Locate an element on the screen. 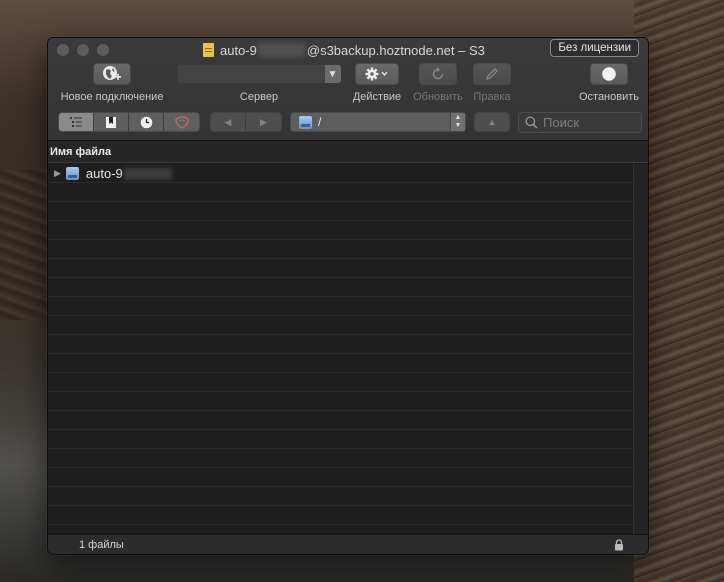  status-bar: 1 файлы is located at coordinates (348, 544).